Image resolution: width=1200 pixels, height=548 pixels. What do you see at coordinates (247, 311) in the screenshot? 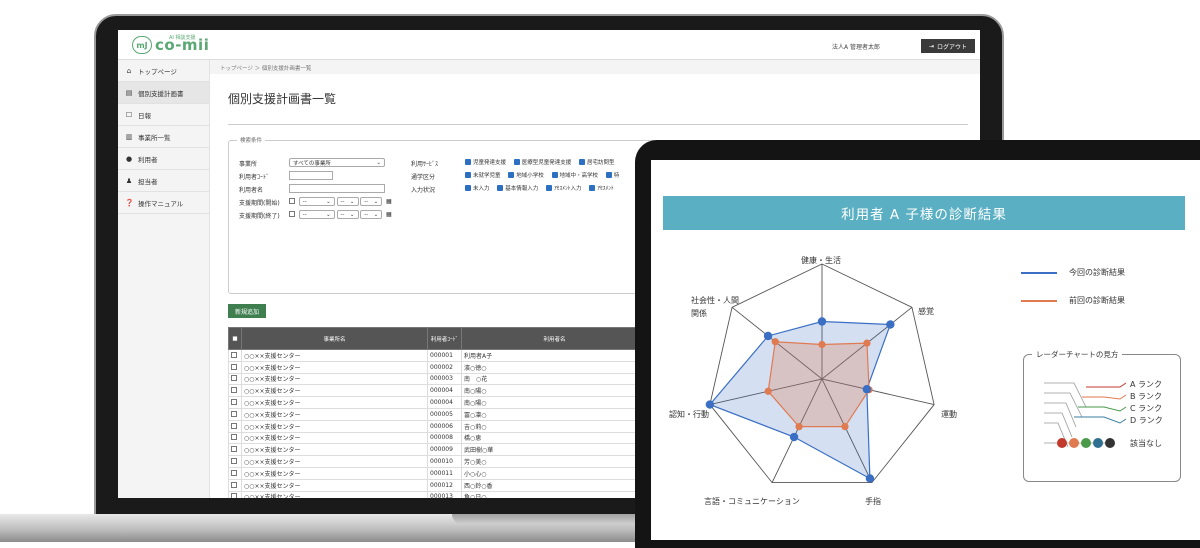
I see `add-new-button: 新規追加` at bounding box center [247, 311].